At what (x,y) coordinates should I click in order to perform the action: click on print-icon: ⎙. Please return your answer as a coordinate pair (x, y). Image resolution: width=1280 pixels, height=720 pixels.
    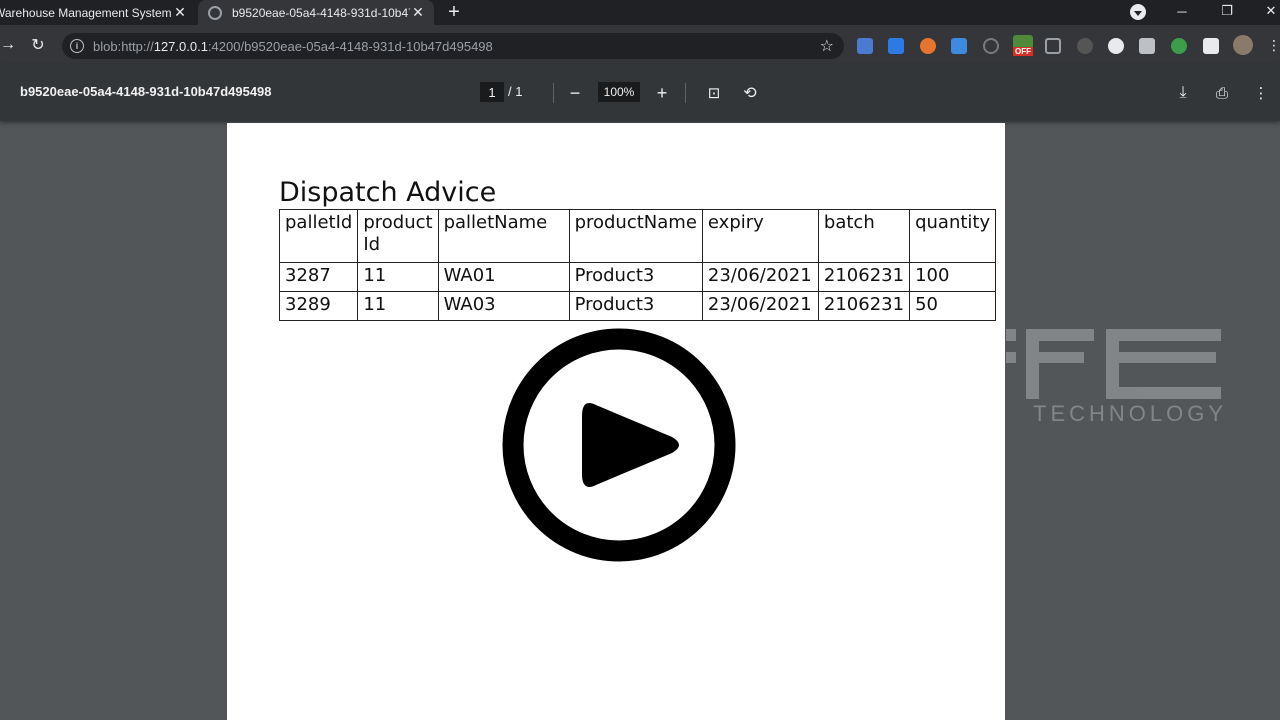
    Looking at the image, I should click on (1222, 93).